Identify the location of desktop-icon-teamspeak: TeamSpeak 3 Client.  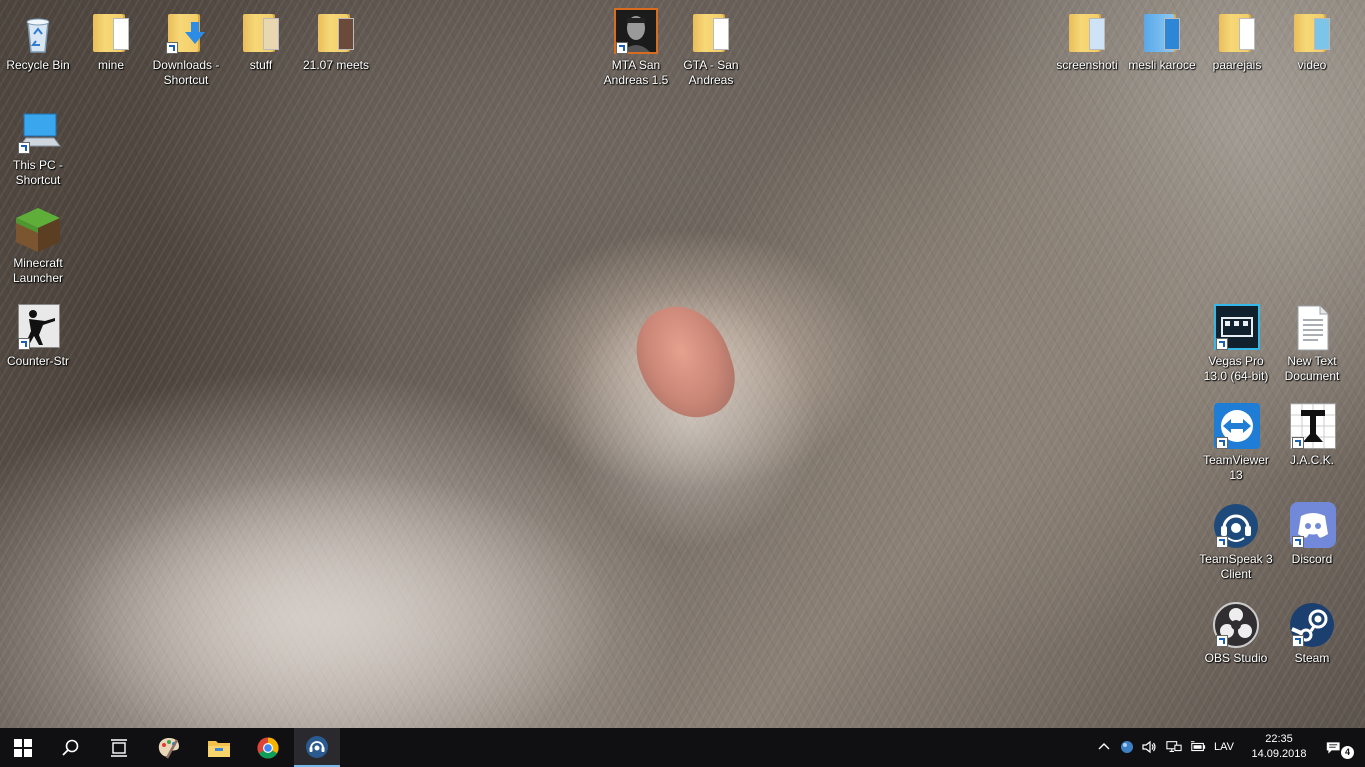
(1236, 542).